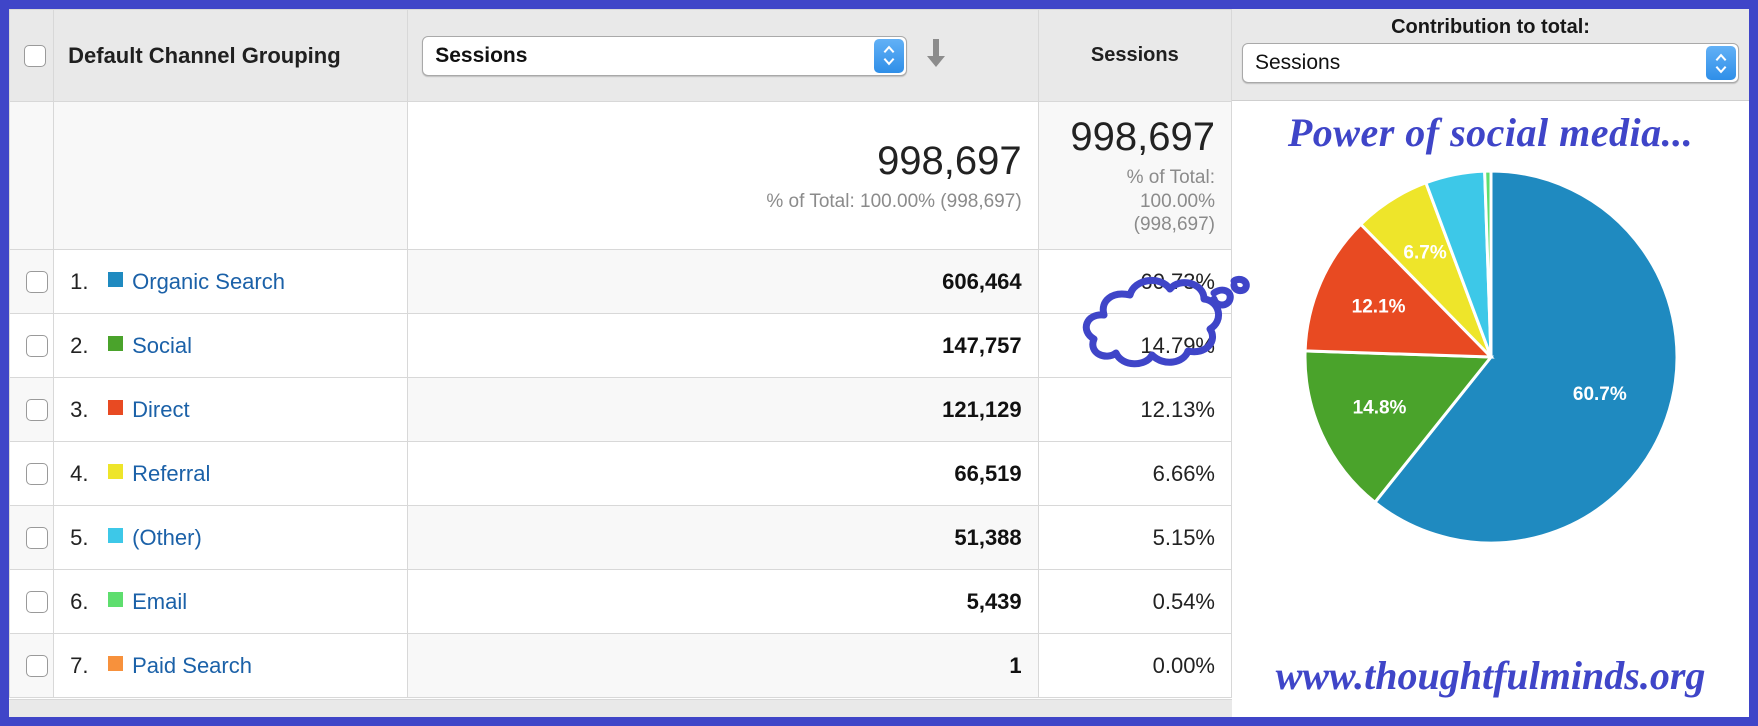  I want to click on row-sessions-value: 121,129, so click(723, 409).